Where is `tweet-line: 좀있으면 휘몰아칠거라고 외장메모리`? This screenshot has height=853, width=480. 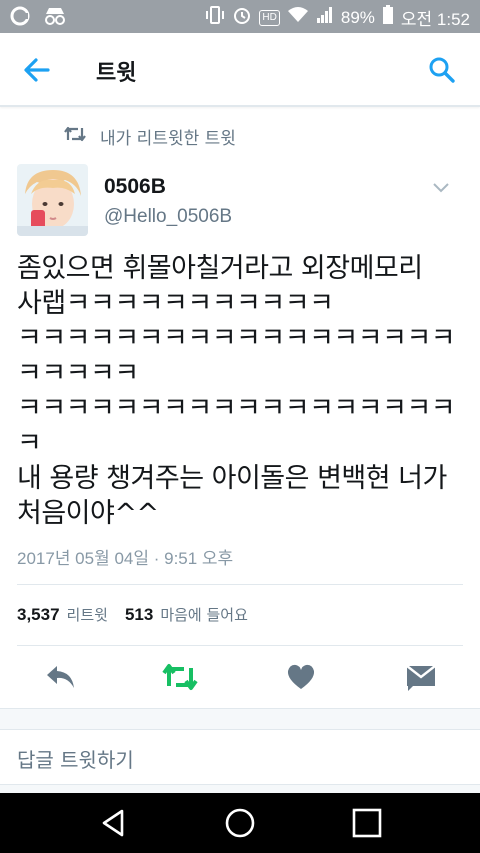 tweet-line: 좀있으면 휘몰아칠거라고 외장메모리 is located at coordinates (220, 268).